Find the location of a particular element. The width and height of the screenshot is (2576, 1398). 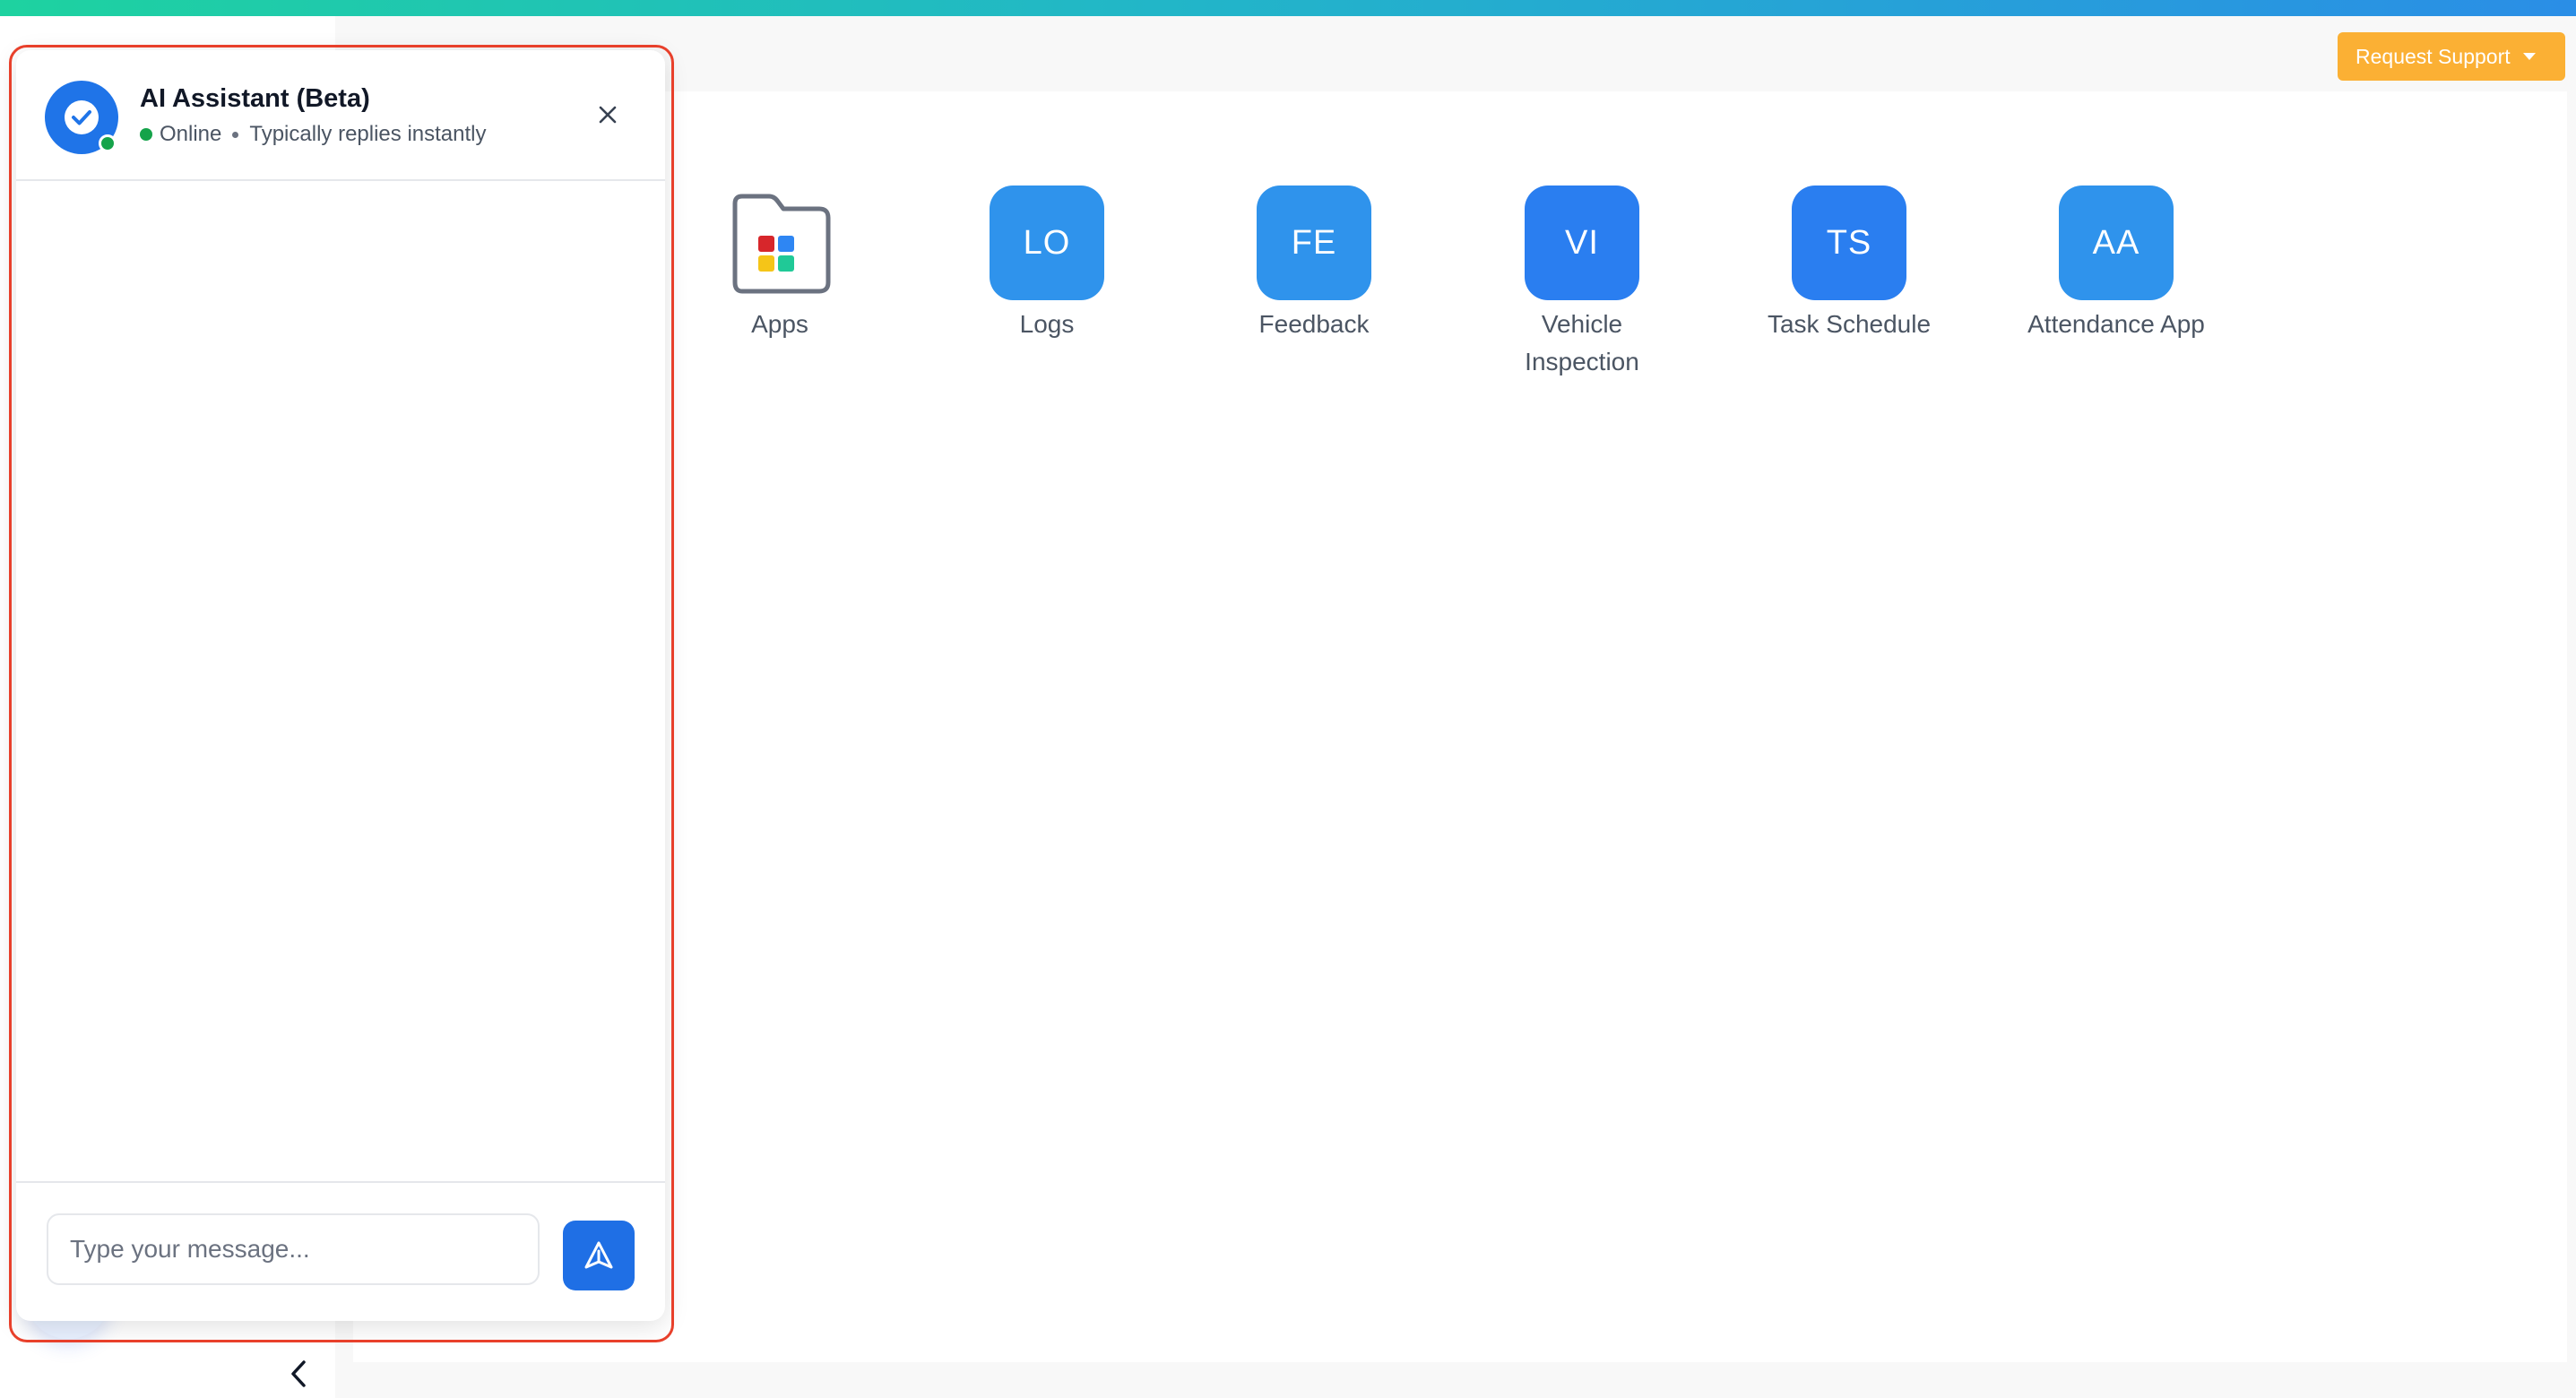

close-icon is located at coordinates (608, 115).